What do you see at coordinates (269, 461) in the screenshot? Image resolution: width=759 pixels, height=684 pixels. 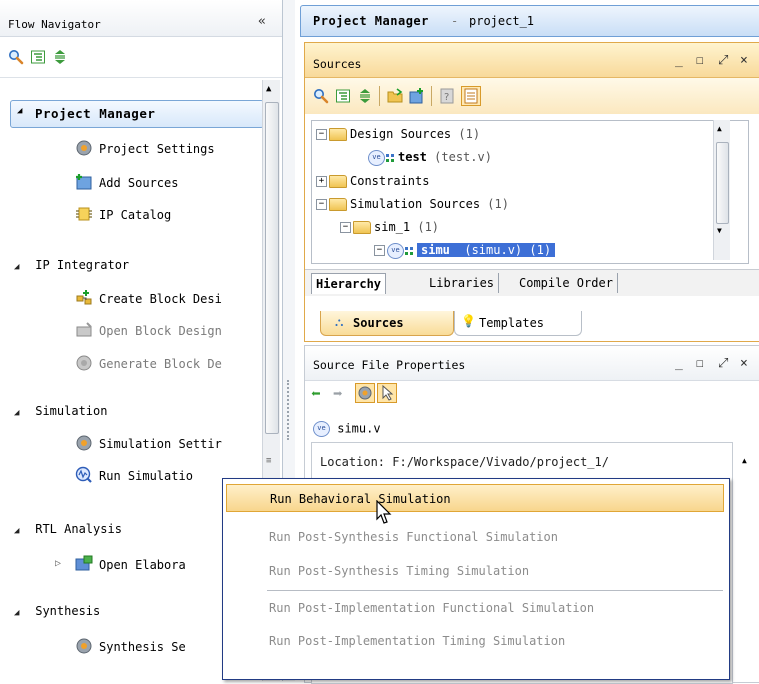 I see `grip-icon: ≡` at bounding box center [269, 461].